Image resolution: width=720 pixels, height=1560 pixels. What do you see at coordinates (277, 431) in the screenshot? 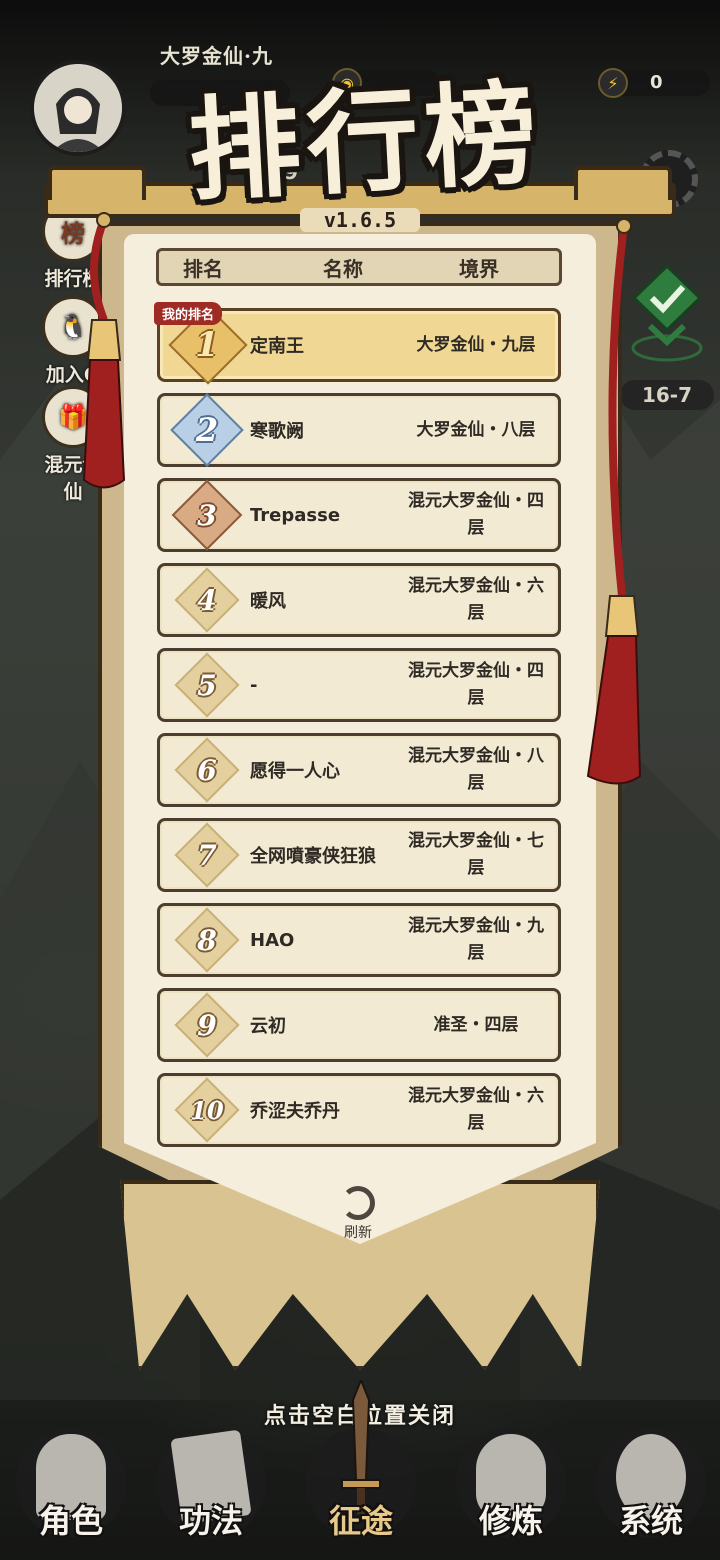
I see `player-name: 寒歌阙` at bounding box center [277, 431].